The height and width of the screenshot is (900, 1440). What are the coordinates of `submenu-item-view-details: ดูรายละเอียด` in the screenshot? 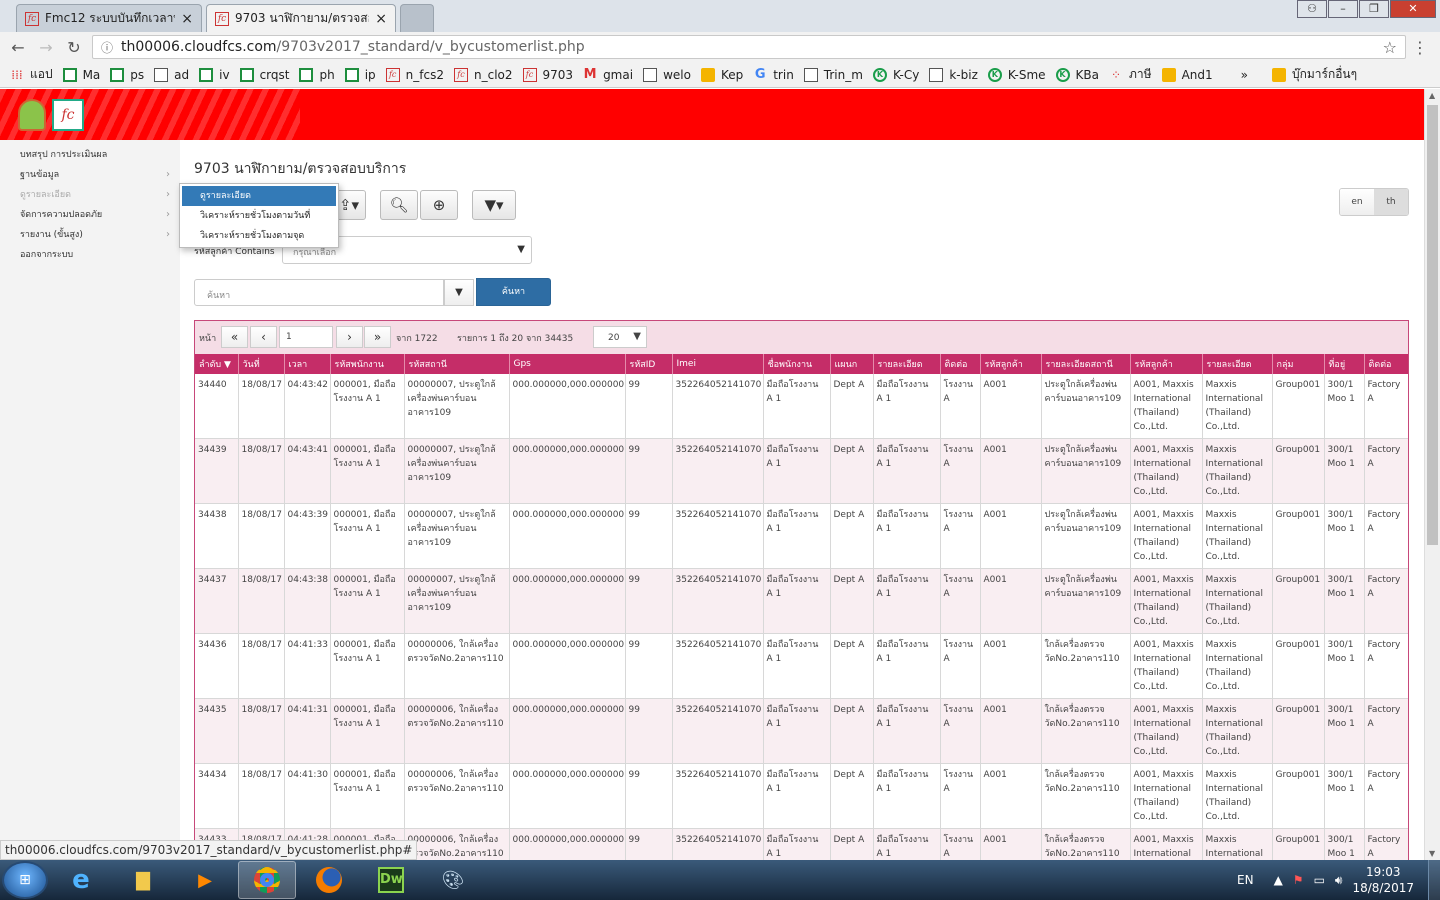 It's located at (259, 196).